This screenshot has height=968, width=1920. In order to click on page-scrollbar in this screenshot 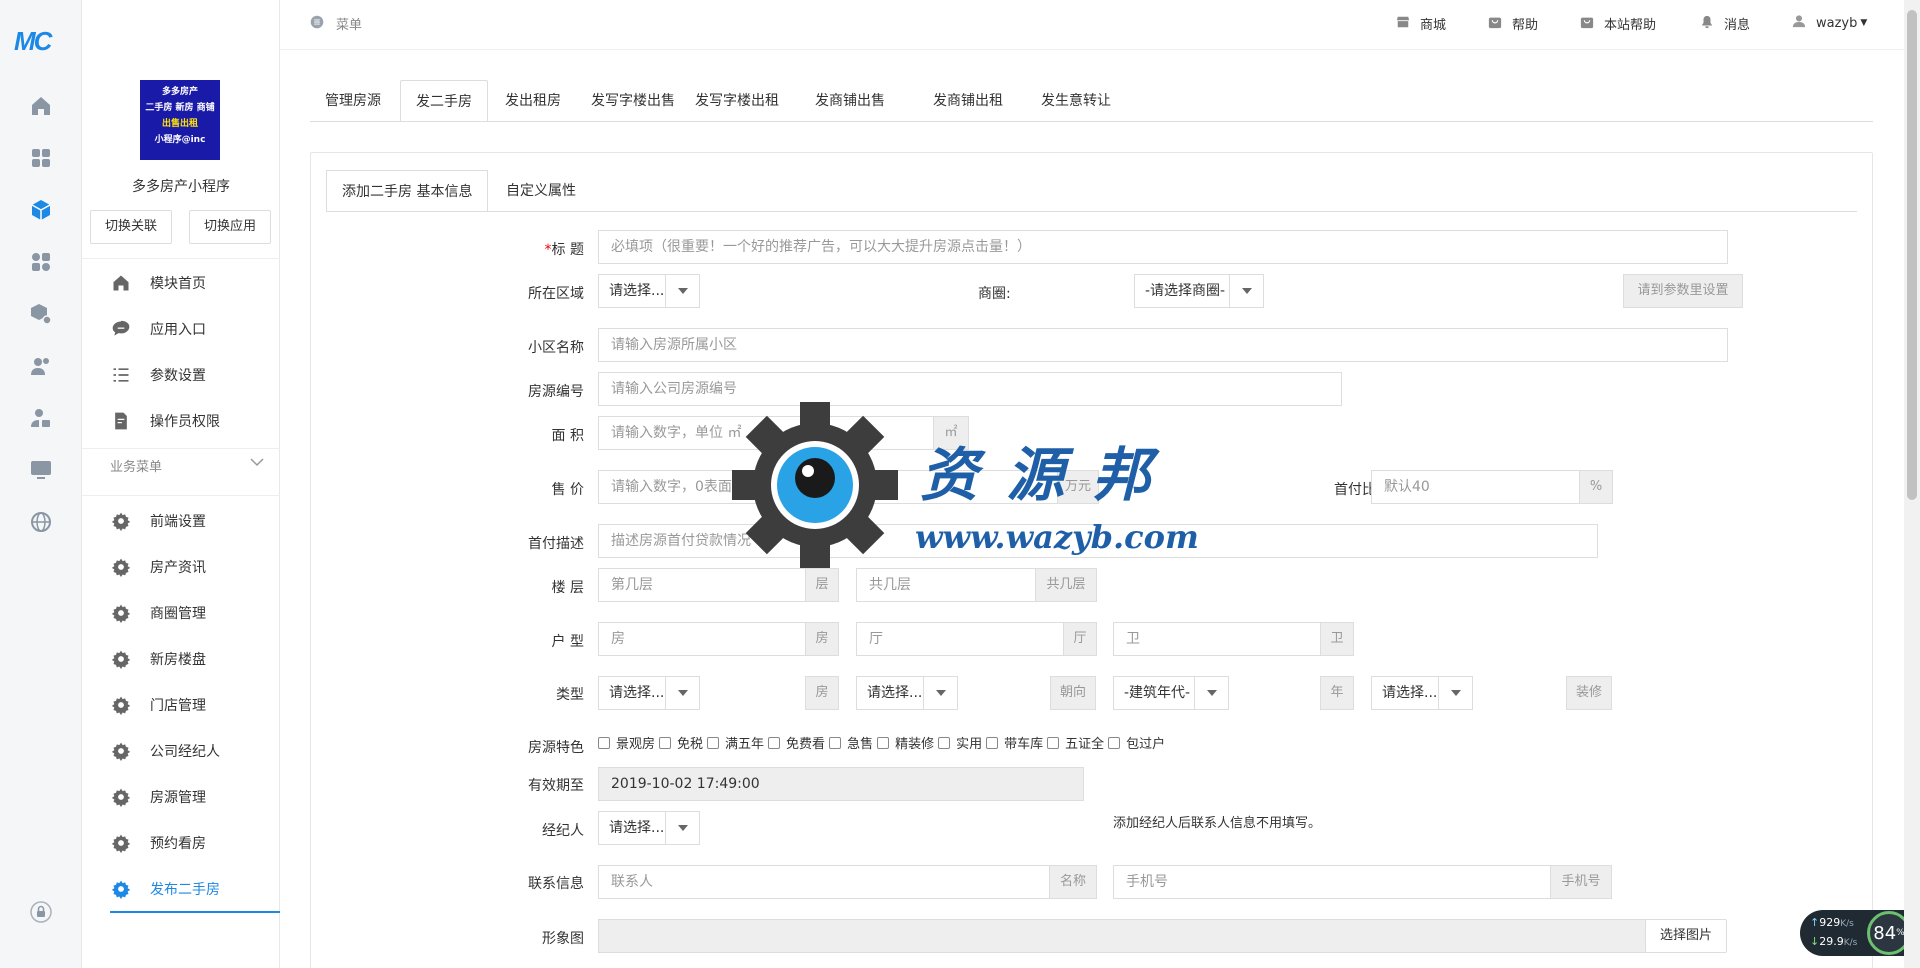, I will do `click(1912, 484)`.